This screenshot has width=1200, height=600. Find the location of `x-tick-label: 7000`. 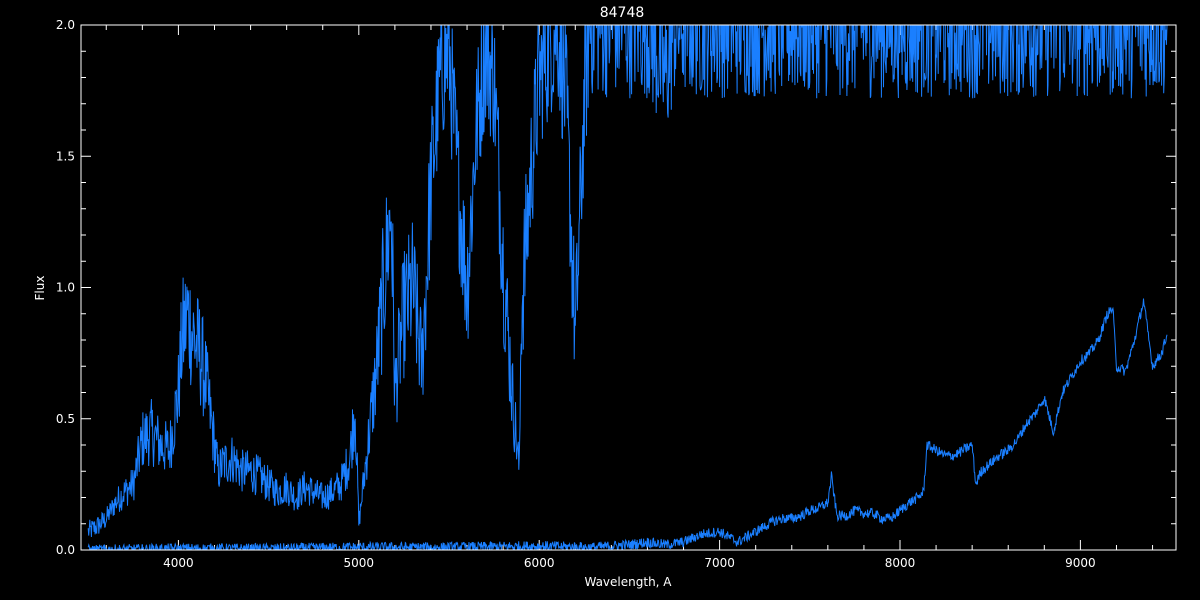

x-tick-label: 7000 is located at coordinates (719, 563).